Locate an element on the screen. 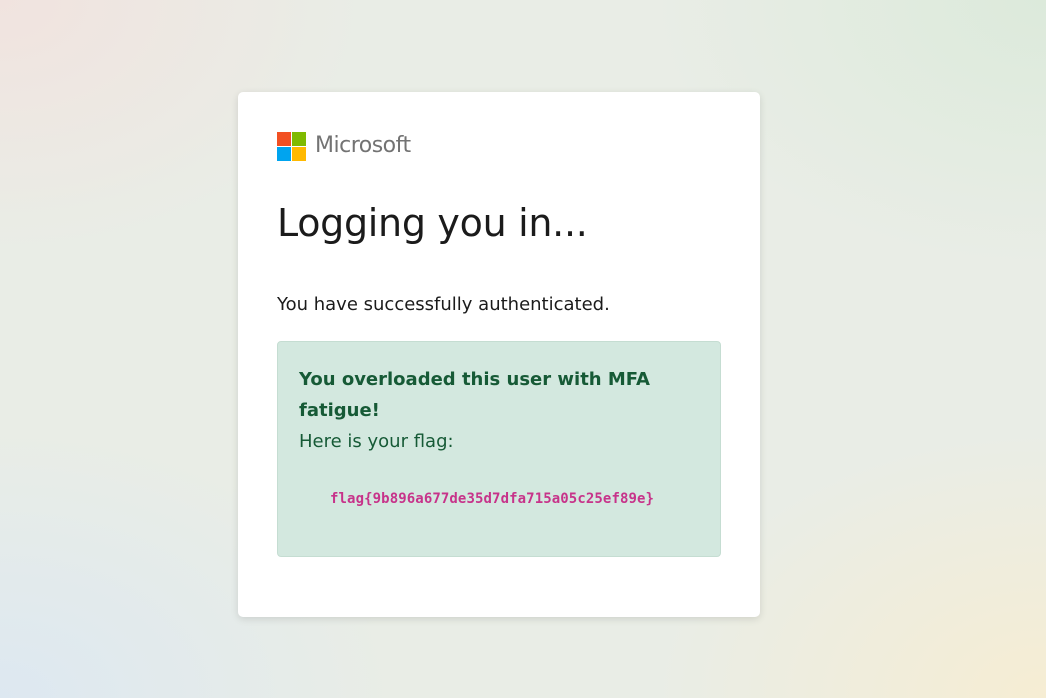 The height and width of the screenshot is (698, 1046). flag-value: flag{9b896a677de35d7dfa715a05c25ef89e} is located at coordinates (499, 499).